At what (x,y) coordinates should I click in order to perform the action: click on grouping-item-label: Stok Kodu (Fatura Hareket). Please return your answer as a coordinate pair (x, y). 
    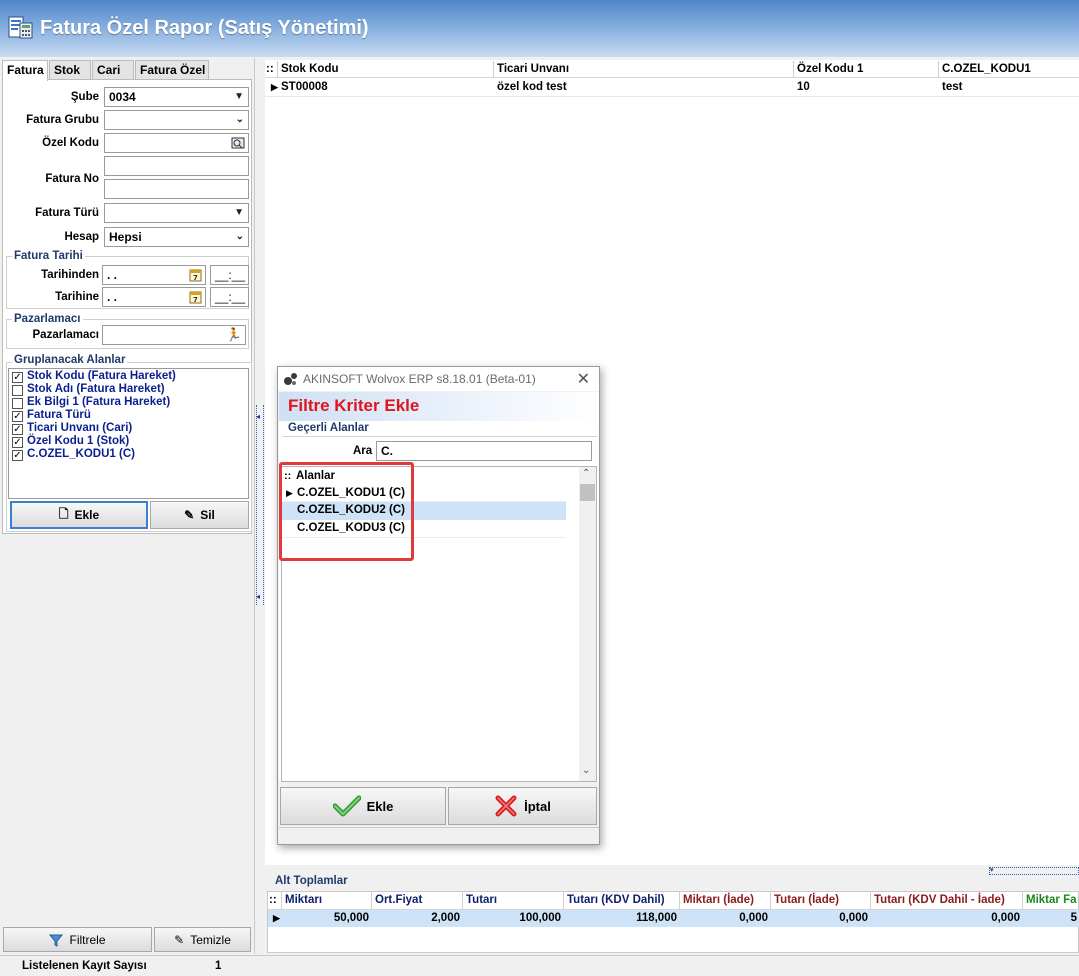
    Looking at the image, I should click on (101, 376).